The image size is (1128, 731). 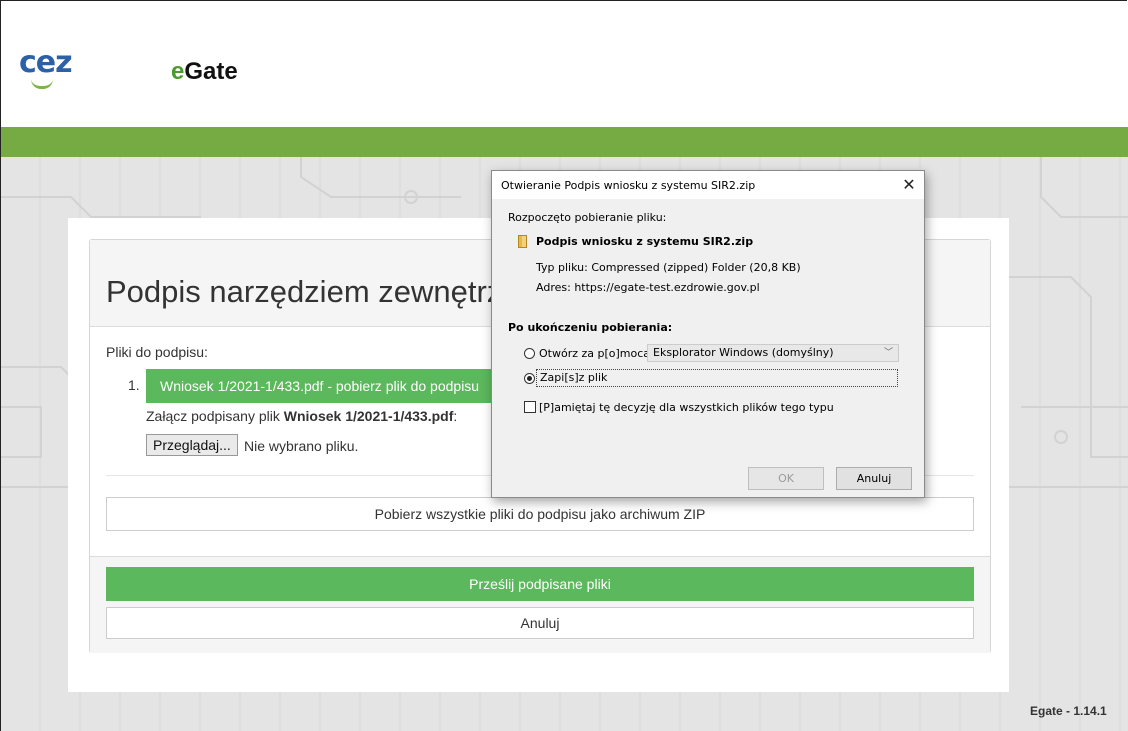 What do you see at coordinates (455, 416) in the screenshot?
I see `attach-suffix: :` at bounding box center [455, 416].